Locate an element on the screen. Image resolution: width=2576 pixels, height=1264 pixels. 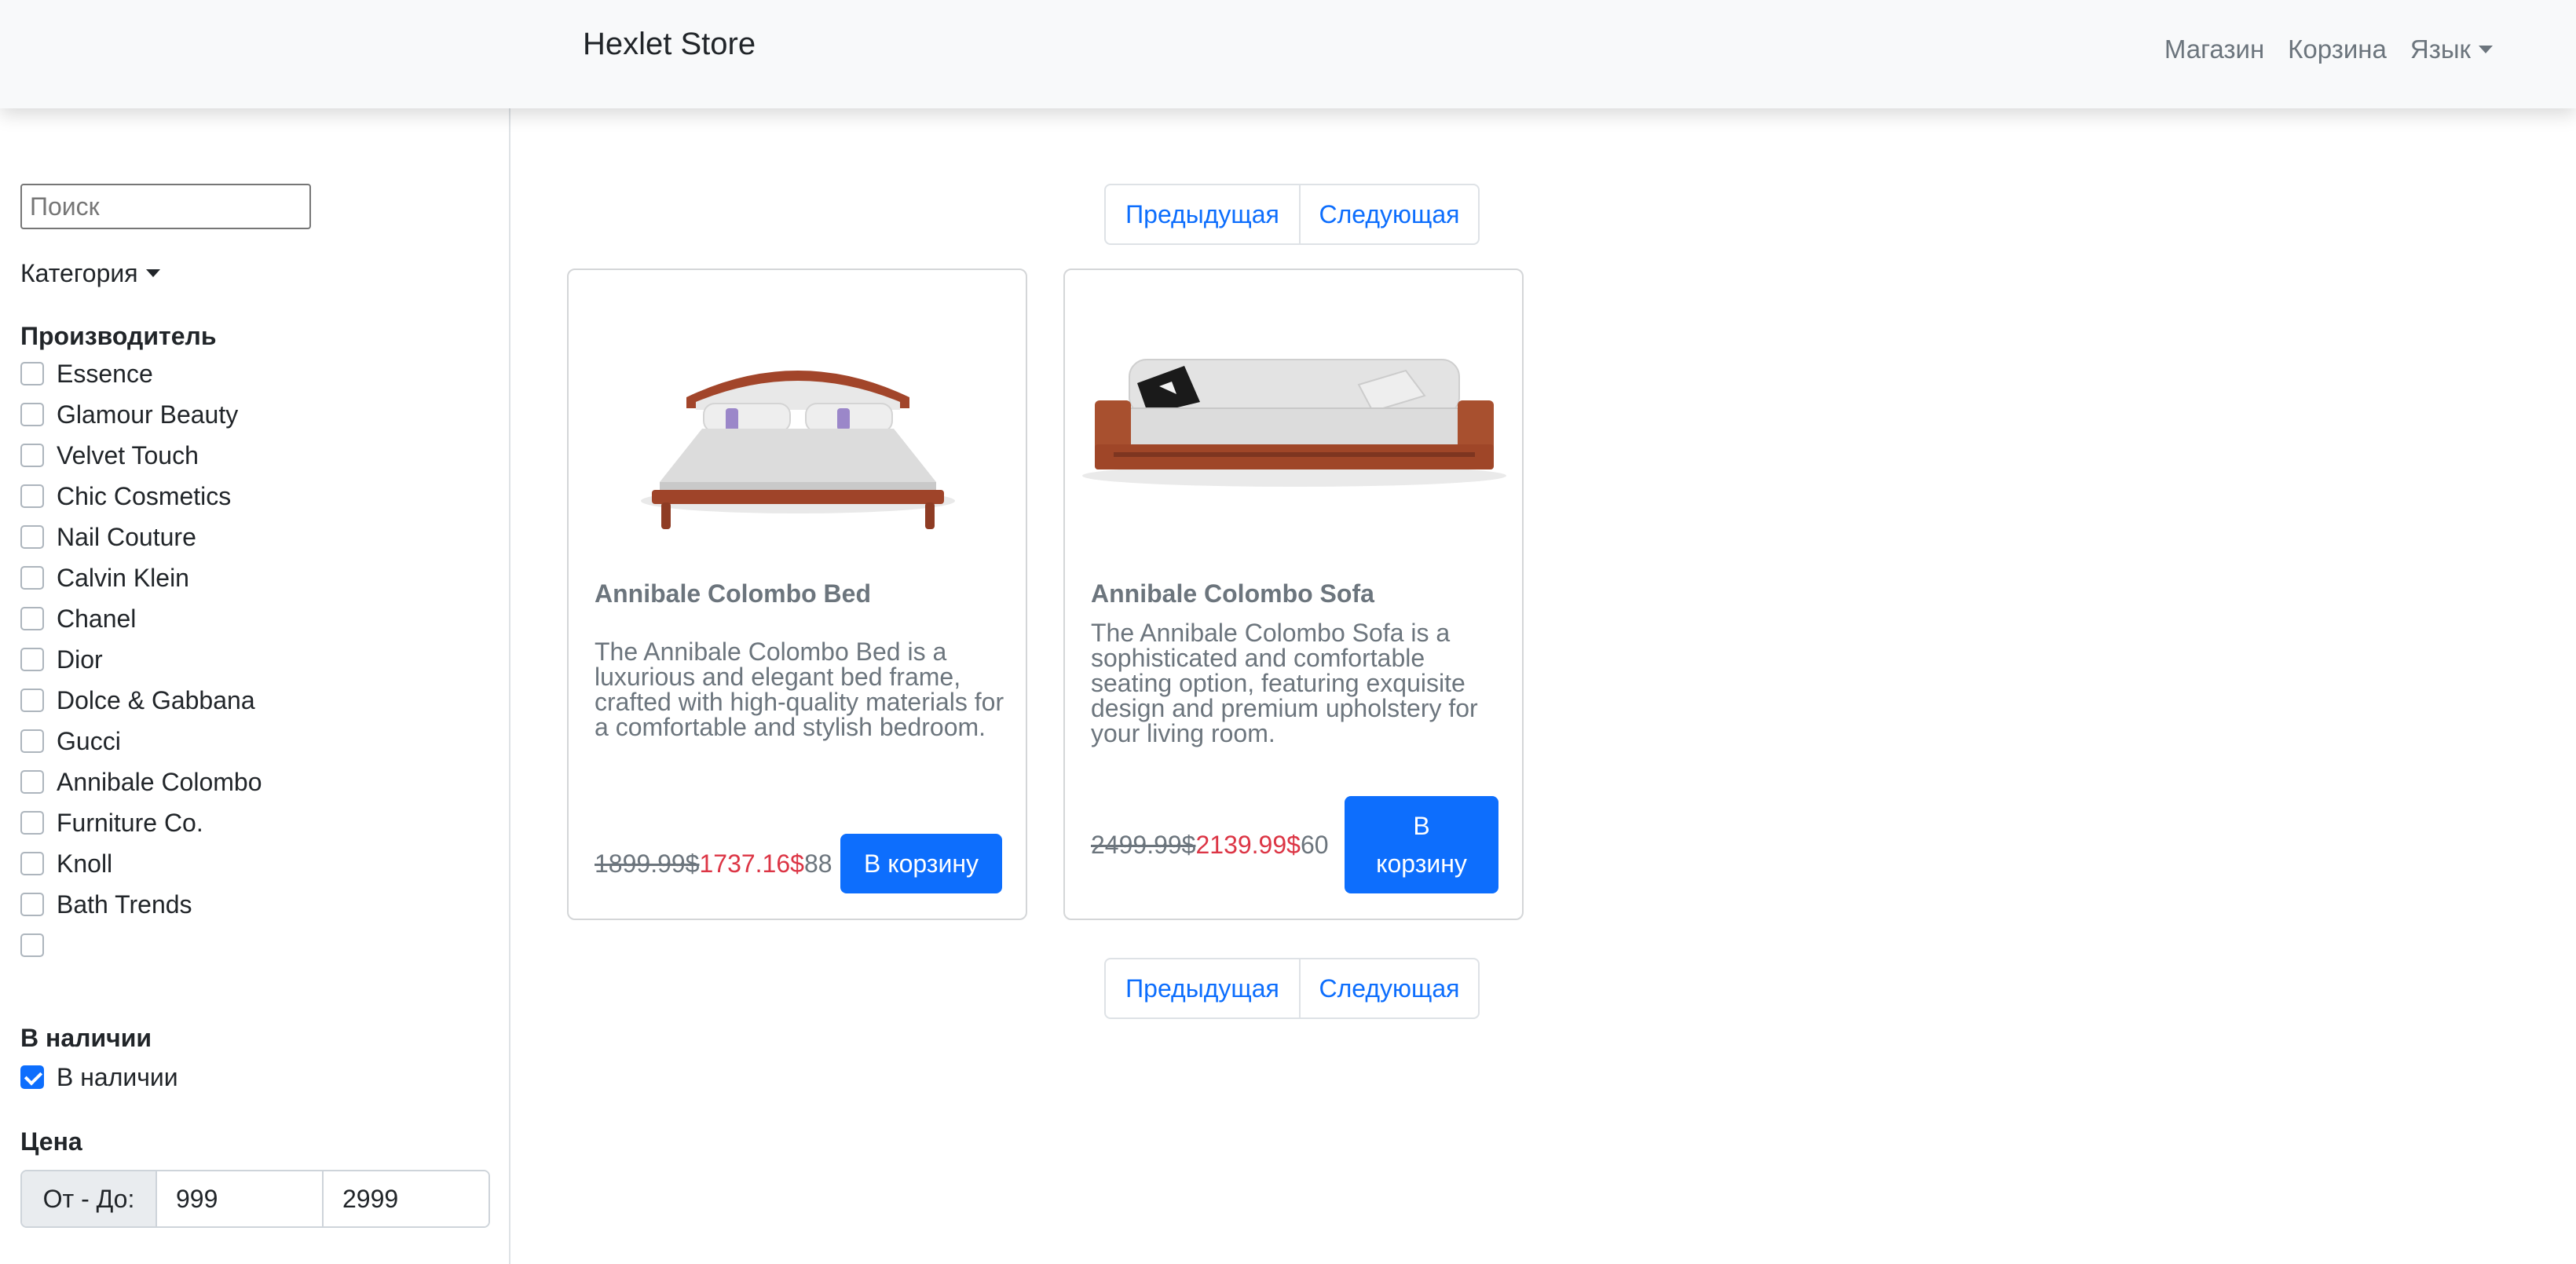
availability-heading: В наличии is located at coordinates (86, 1038).